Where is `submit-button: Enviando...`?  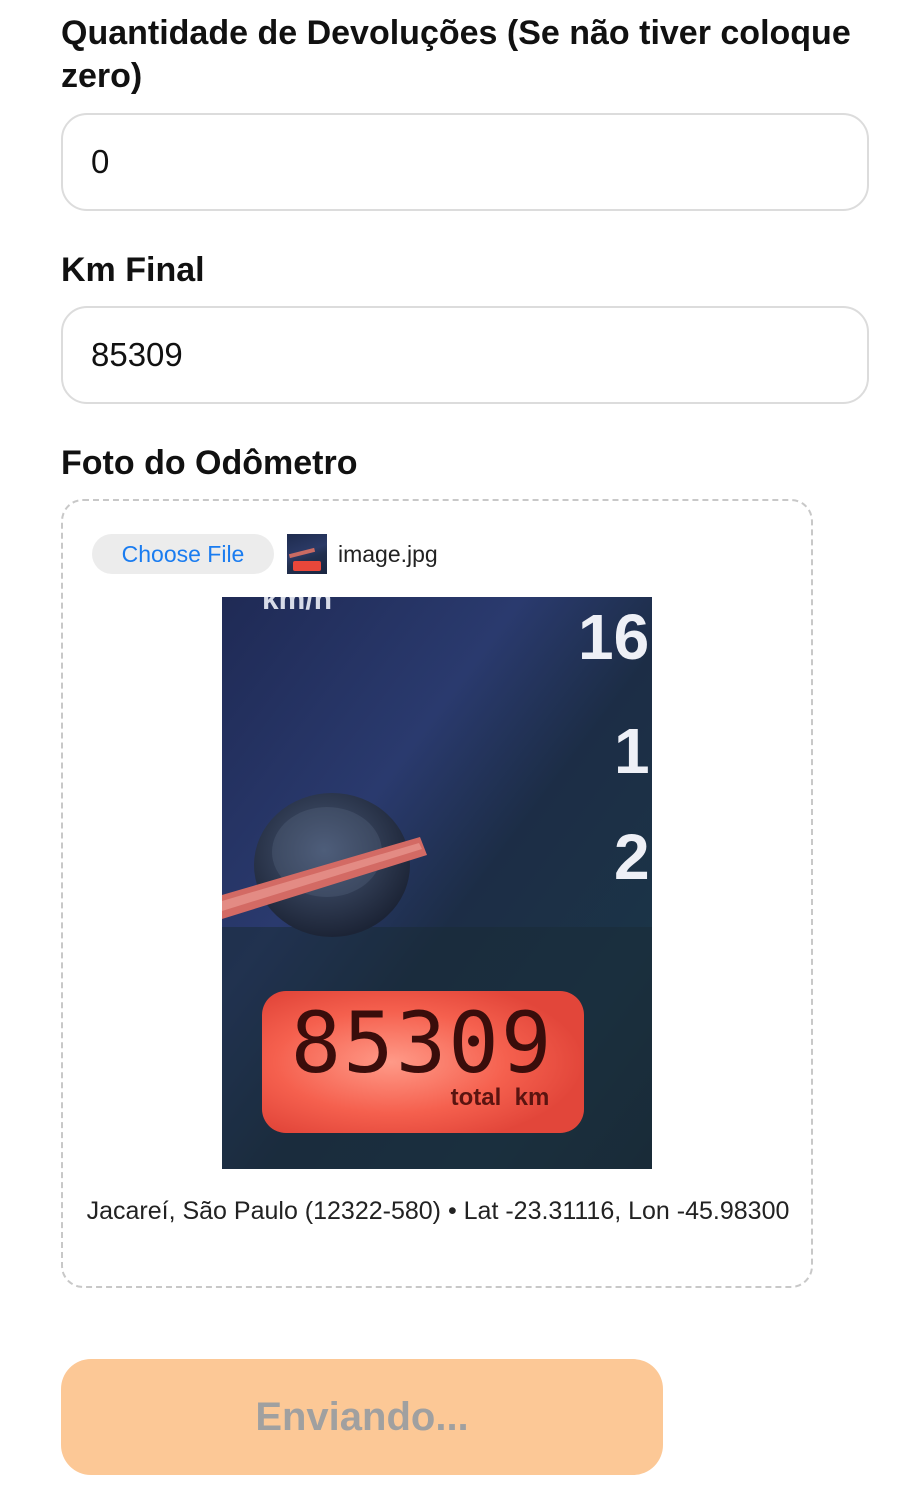 submit-button: Enviando... is located at coordinates (362, 1417).